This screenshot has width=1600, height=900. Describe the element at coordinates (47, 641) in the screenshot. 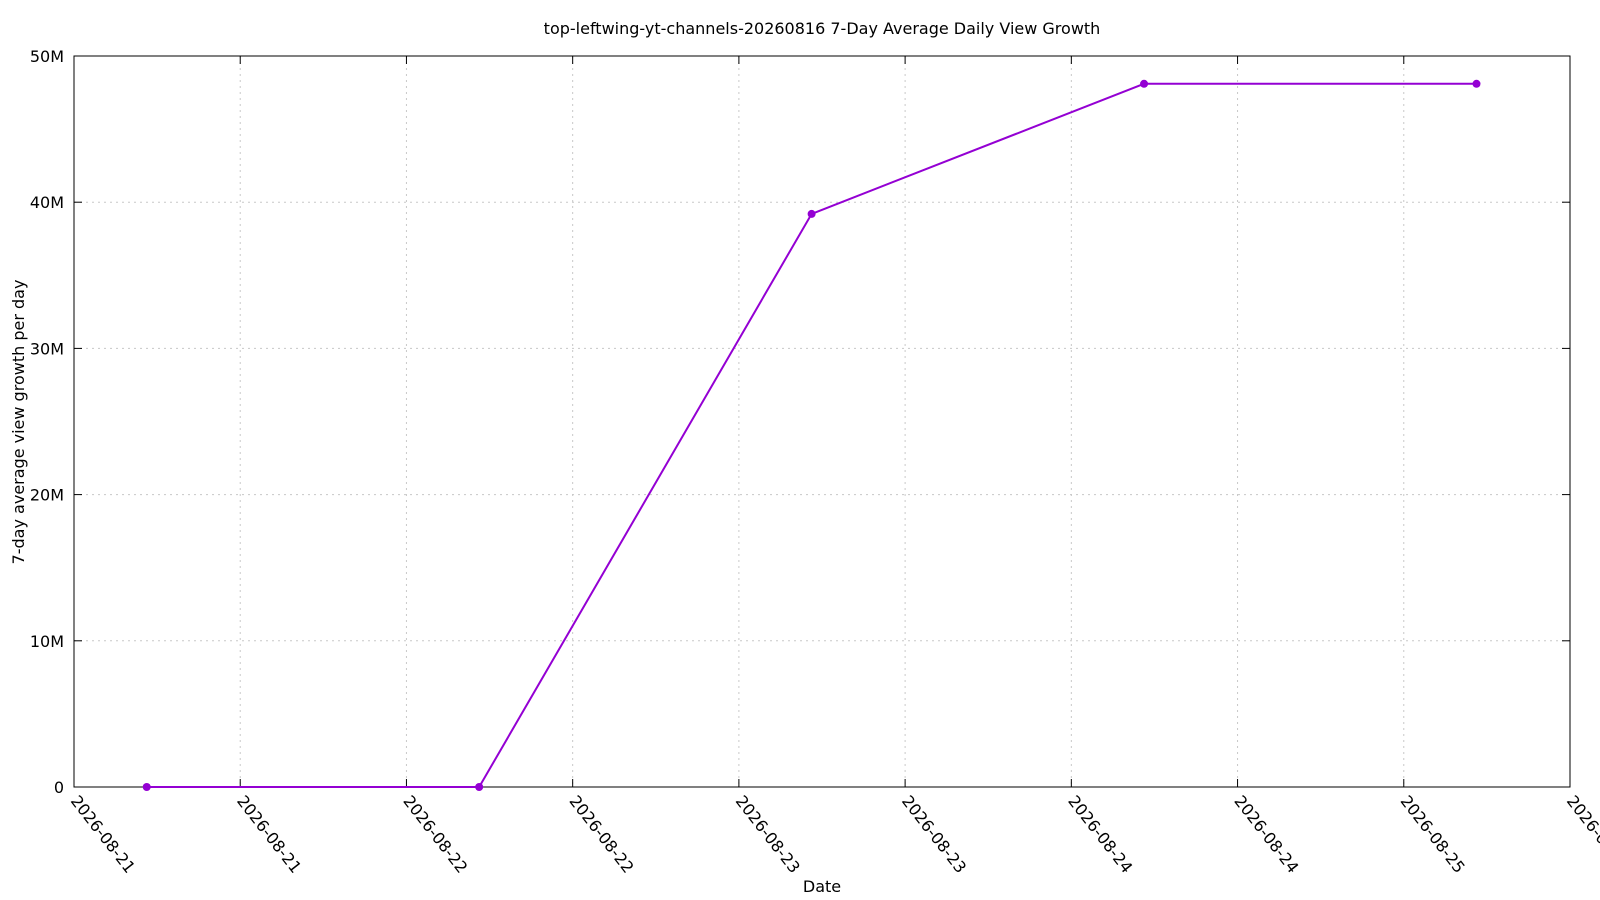

I see `y-tick-label: 10M` at that location.